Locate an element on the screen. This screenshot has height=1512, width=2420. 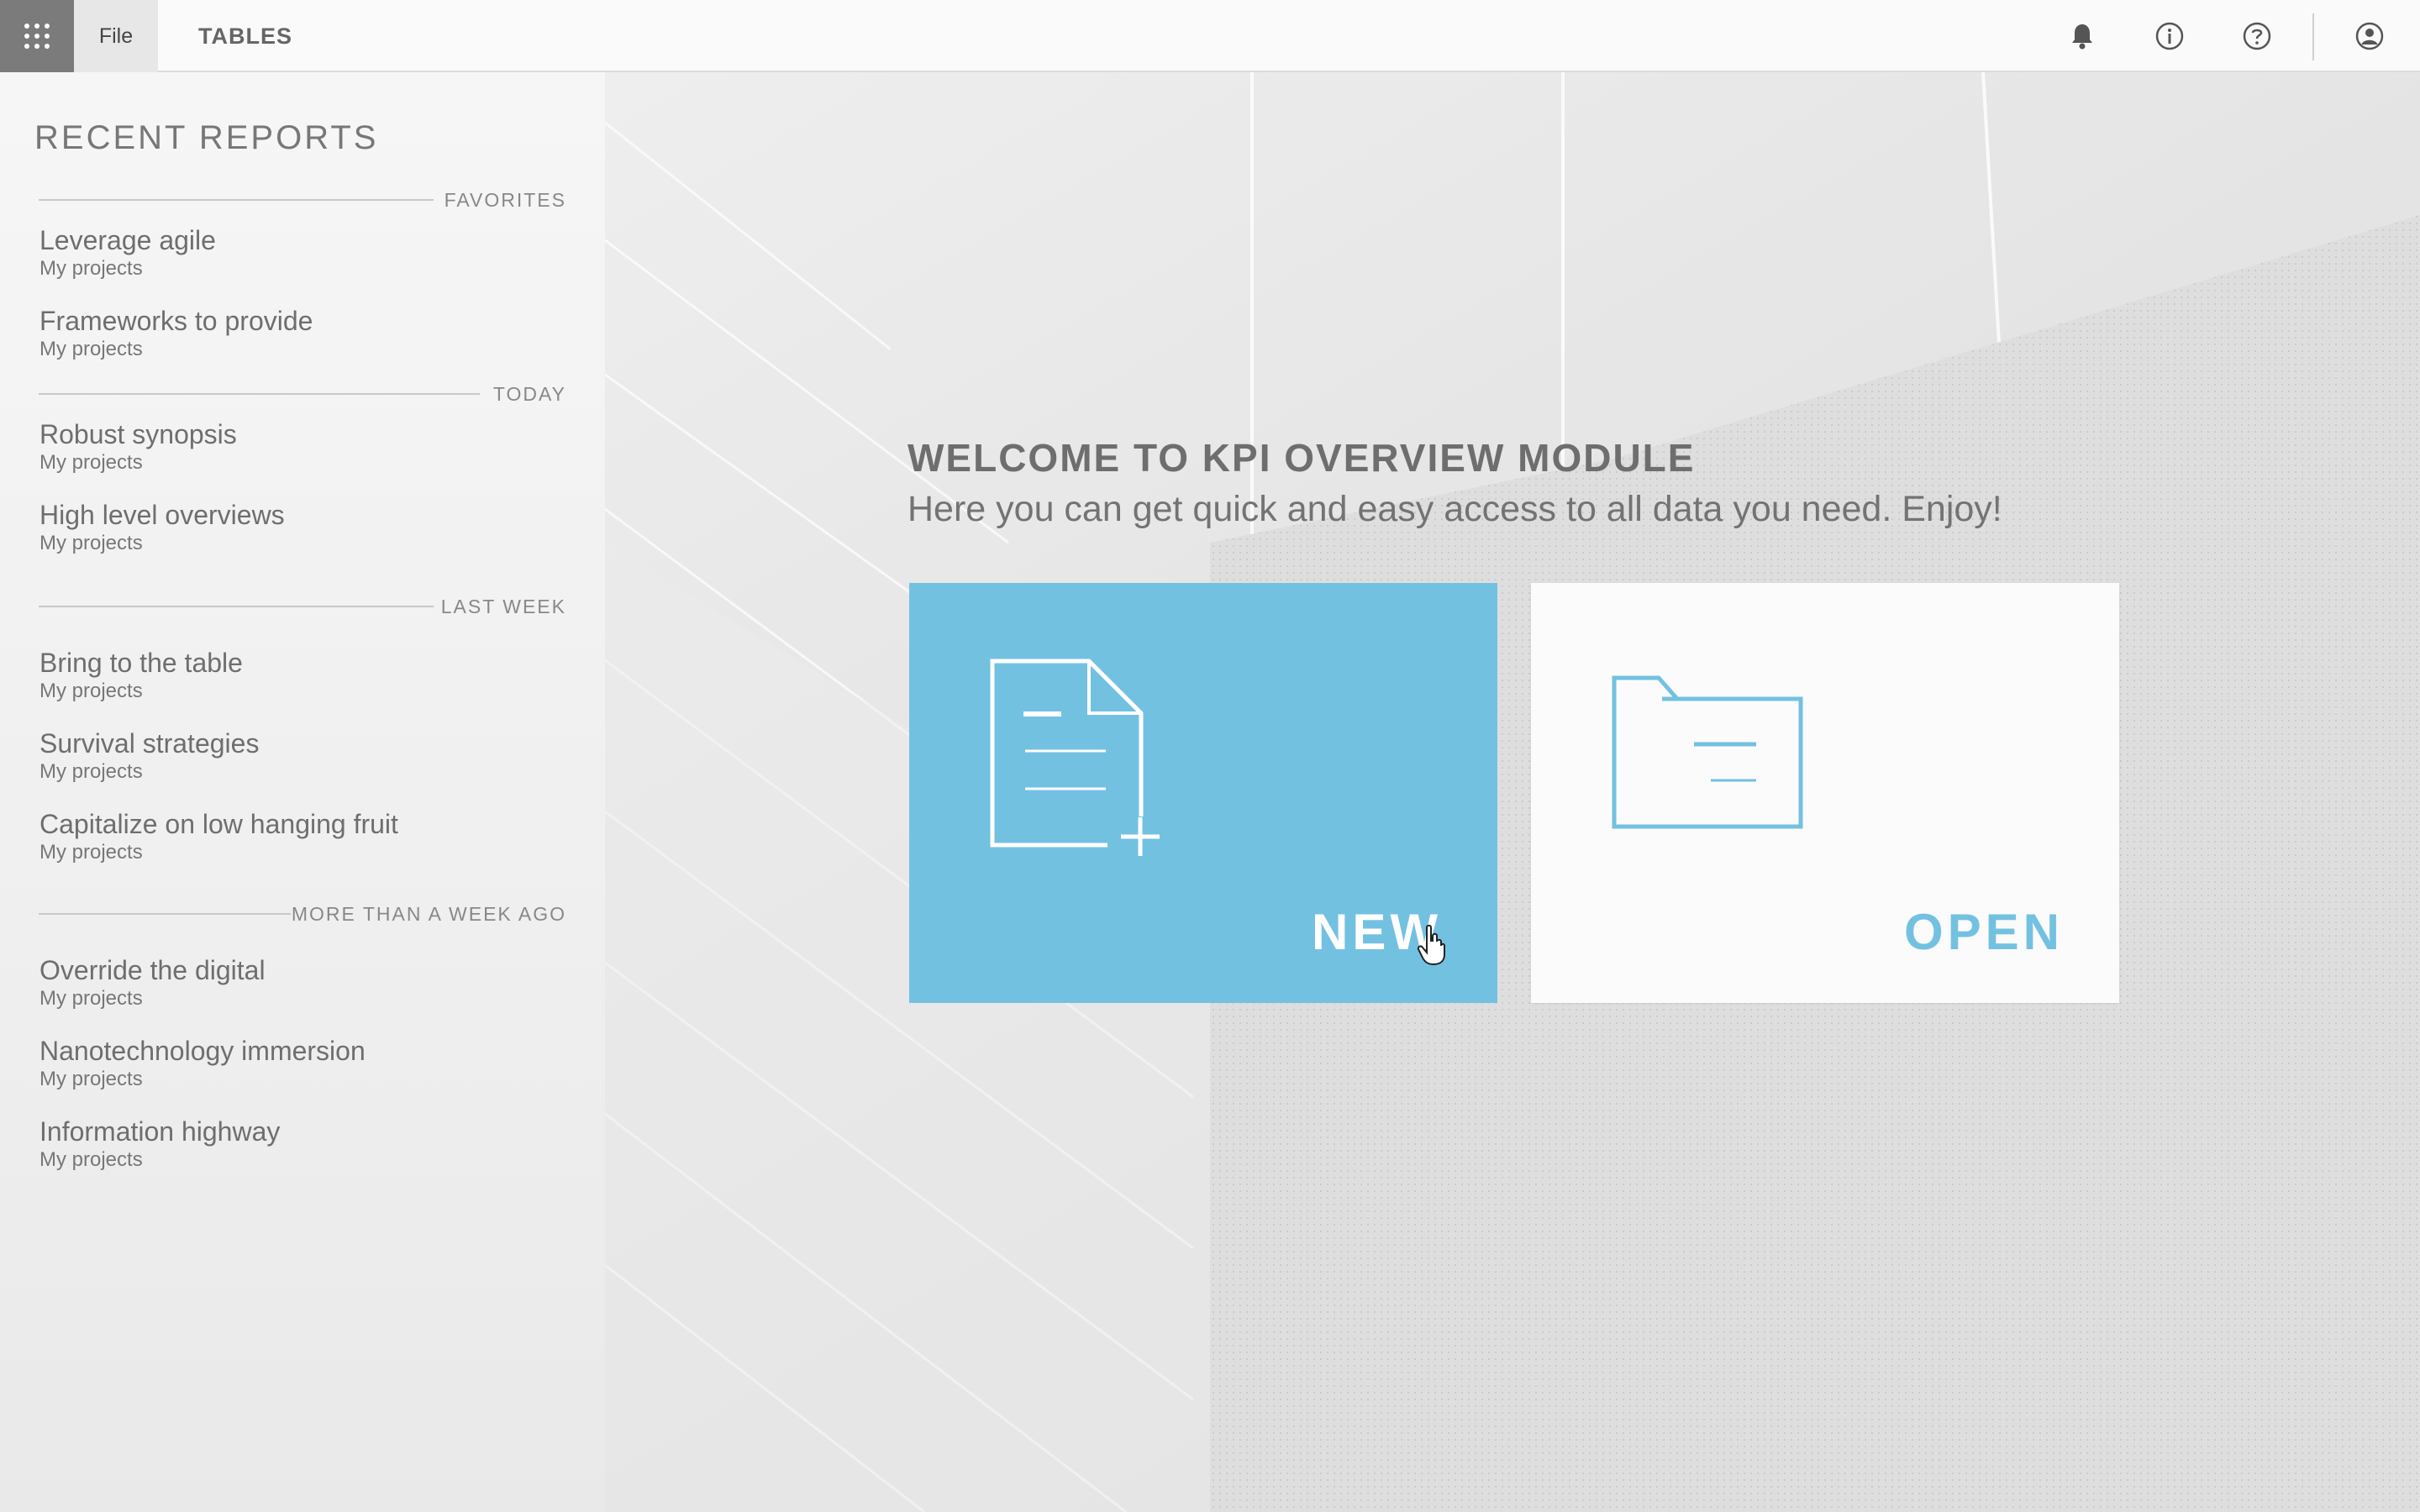
top-bar: File TABLES is located at coordinates (1210, 36).